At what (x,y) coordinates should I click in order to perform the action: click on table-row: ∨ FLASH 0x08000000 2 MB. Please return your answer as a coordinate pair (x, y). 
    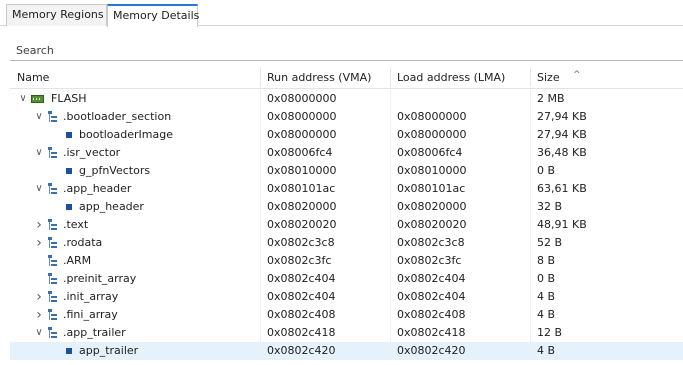
    Looking at the image, I should click on (346, 99).